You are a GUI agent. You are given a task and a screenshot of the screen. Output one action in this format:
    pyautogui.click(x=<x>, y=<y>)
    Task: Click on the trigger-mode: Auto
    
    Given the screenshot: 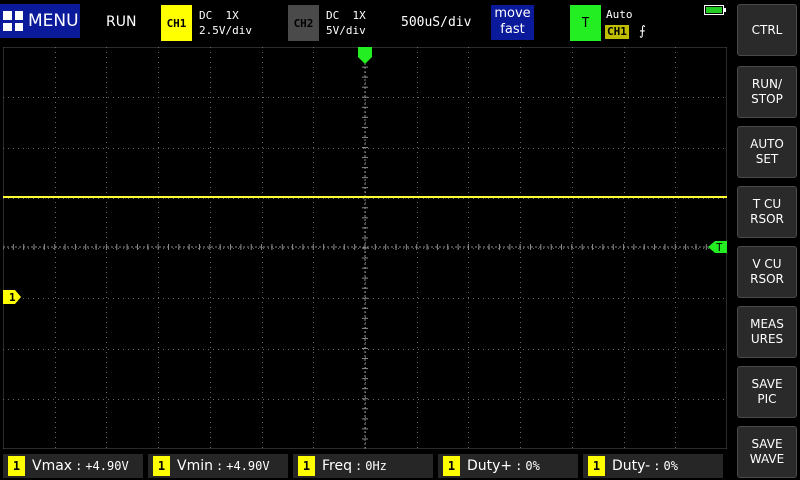 What is the action you would take?
    pyautogui.click(x=619, y=14)
    